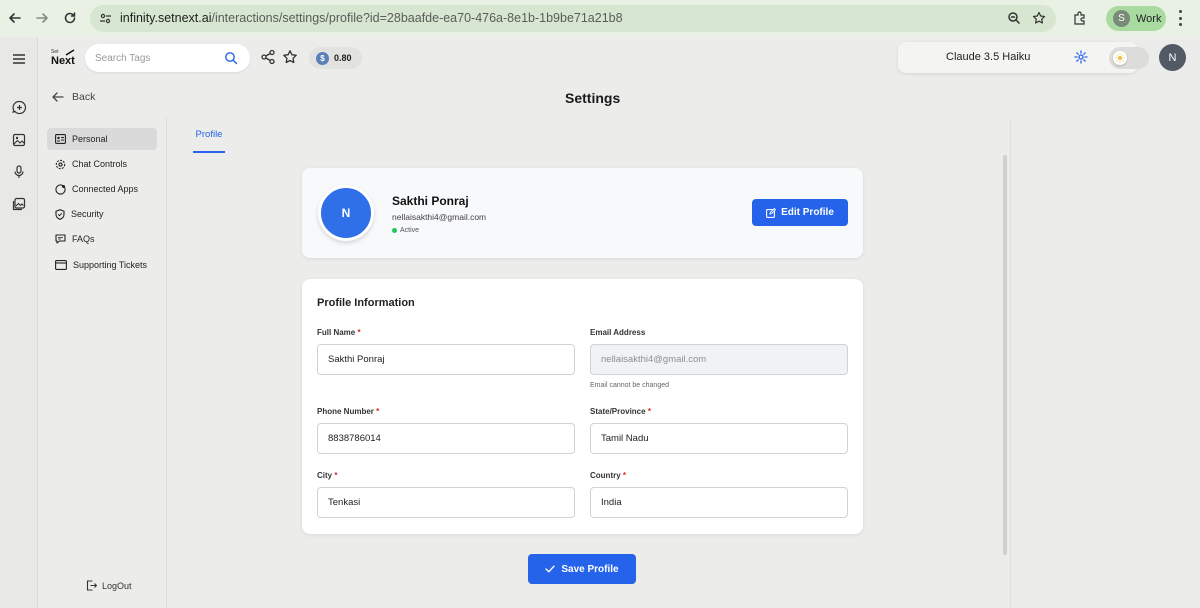 Image resolution: width=1200 pixels, height=608 pixels. I want to click on tab-profile: Profile, so click(209, 141).